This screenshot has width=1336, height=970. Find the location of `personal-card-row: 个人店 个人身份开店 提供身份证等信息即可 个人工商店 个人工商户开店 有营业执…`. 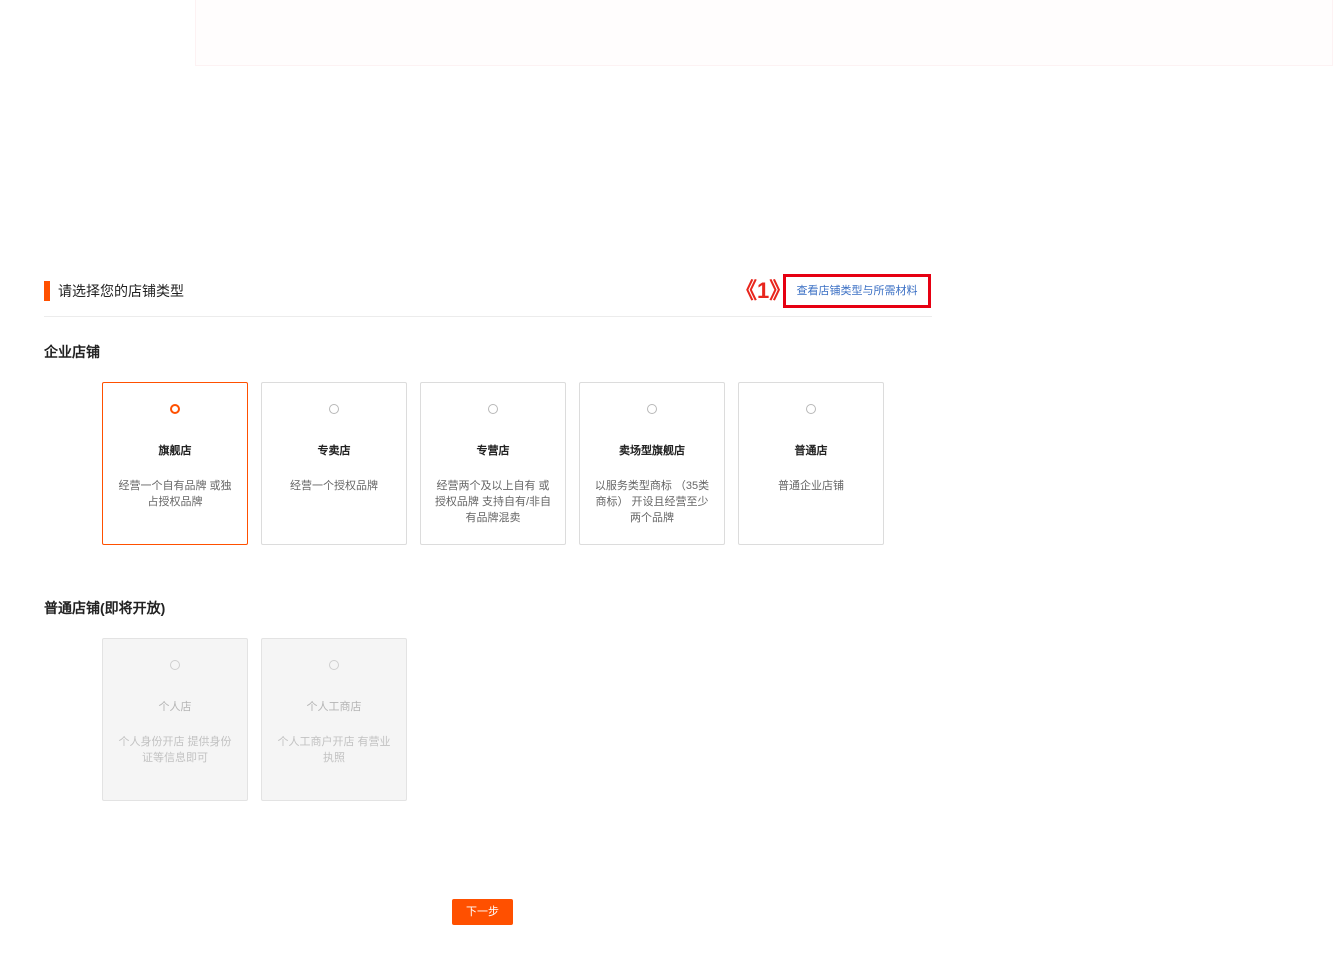

personal-card-row: 个人店 个人身份开店 提供身份证等信息即可 个人工商店 个人工商户开店 有营业执… is located at coordinates (254, 719).